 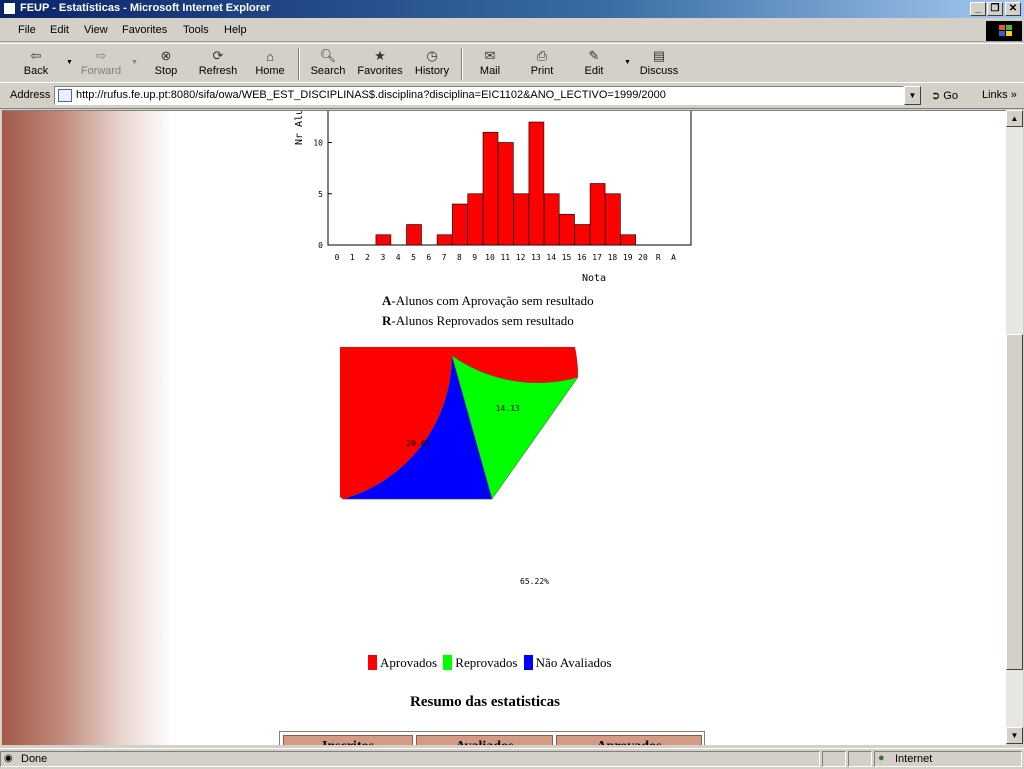 I want to click on address-dropdown-icon: ▼, so click(x=912, y=95).